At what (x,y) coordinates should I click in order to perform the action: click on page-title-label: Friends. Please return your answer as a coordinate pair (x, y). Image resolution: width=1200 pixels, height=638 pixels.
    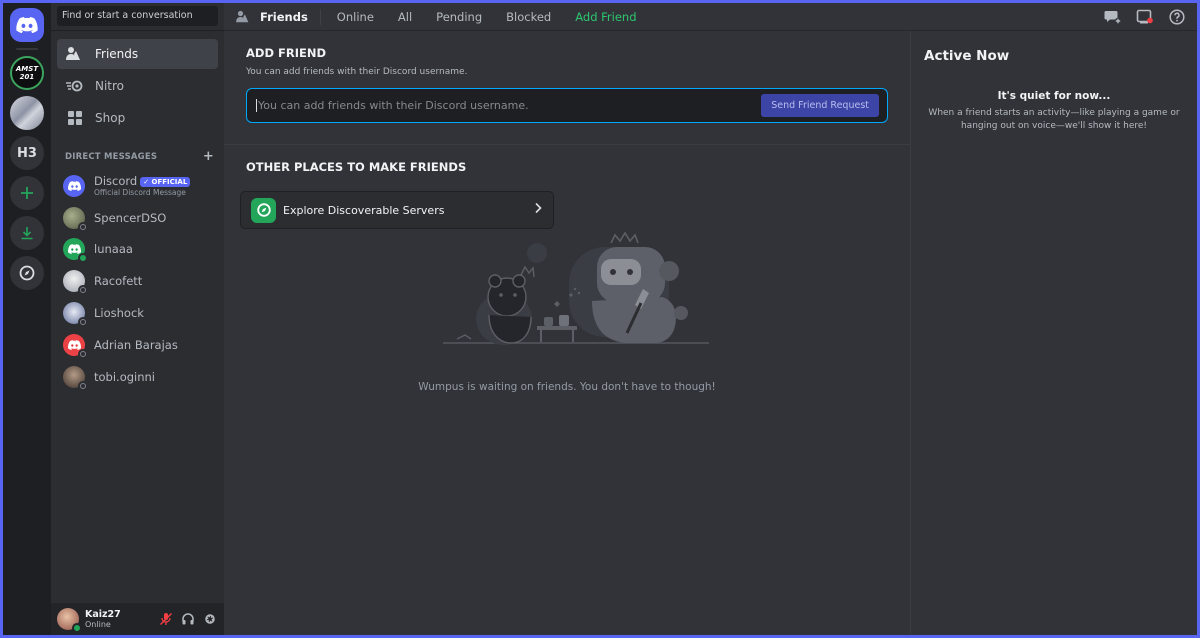
    Looking at the image, I should click on (284, 16).